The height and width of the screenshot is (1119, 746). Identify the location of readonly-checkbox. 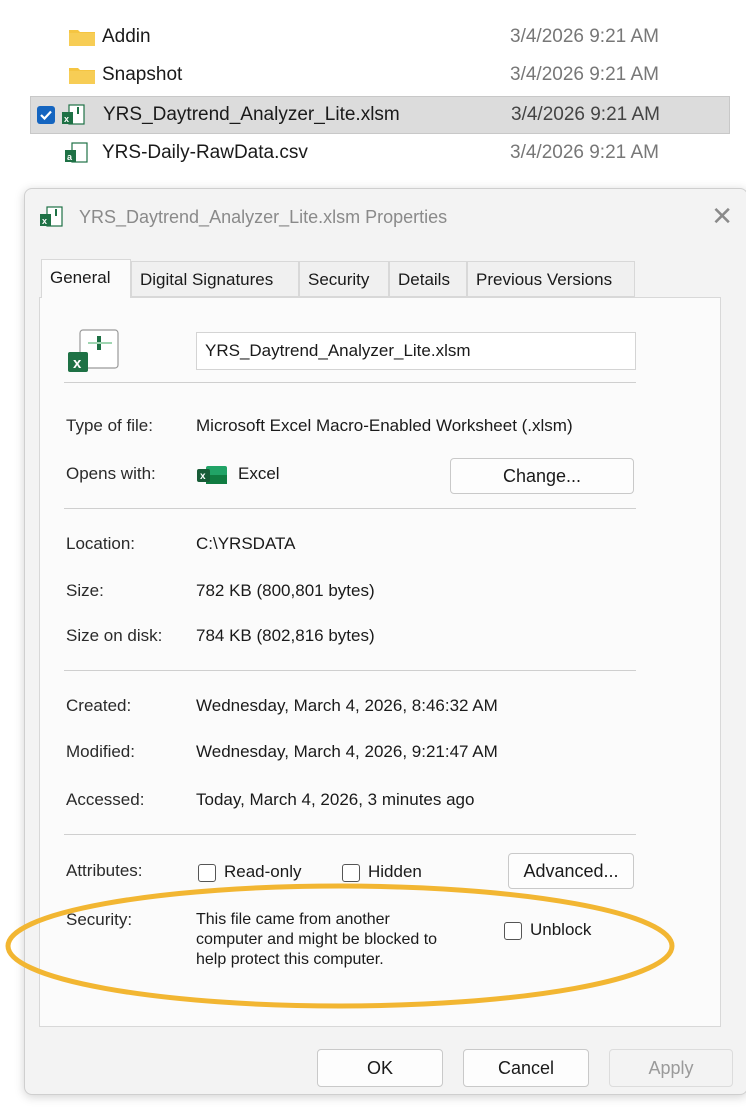
(207, 873).